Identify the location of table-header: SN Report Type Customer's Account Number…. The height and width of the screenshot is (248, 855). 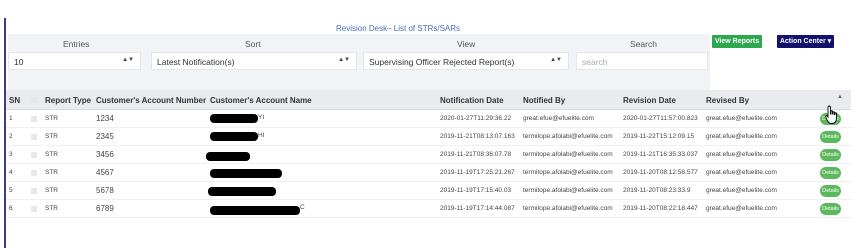
(428, 100).